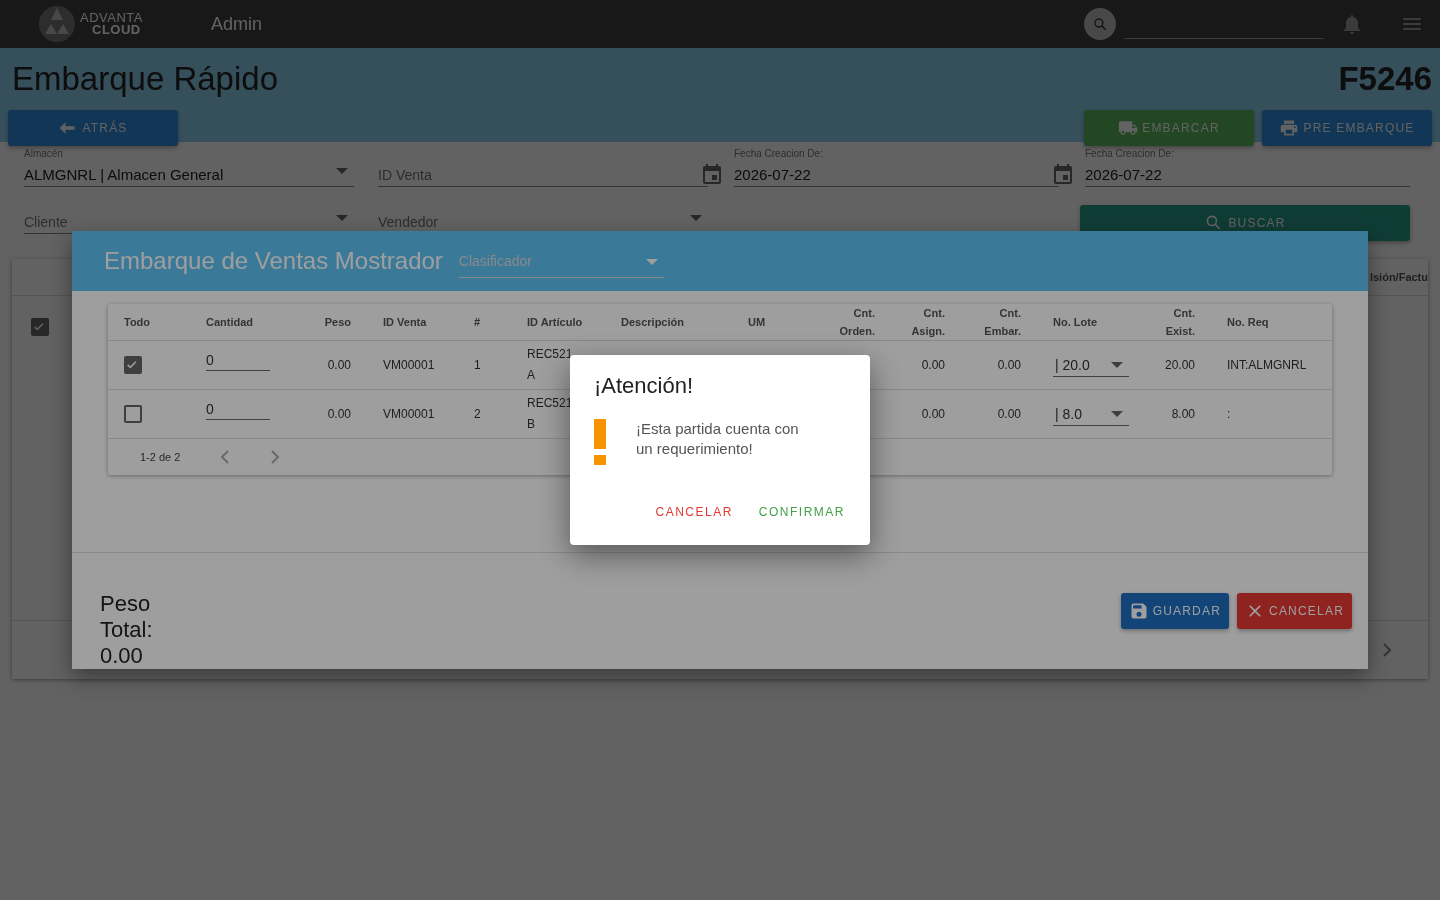 This screenshot has width=1440, height=900. I want to click on chevron-left-icon, so click(225, 457).